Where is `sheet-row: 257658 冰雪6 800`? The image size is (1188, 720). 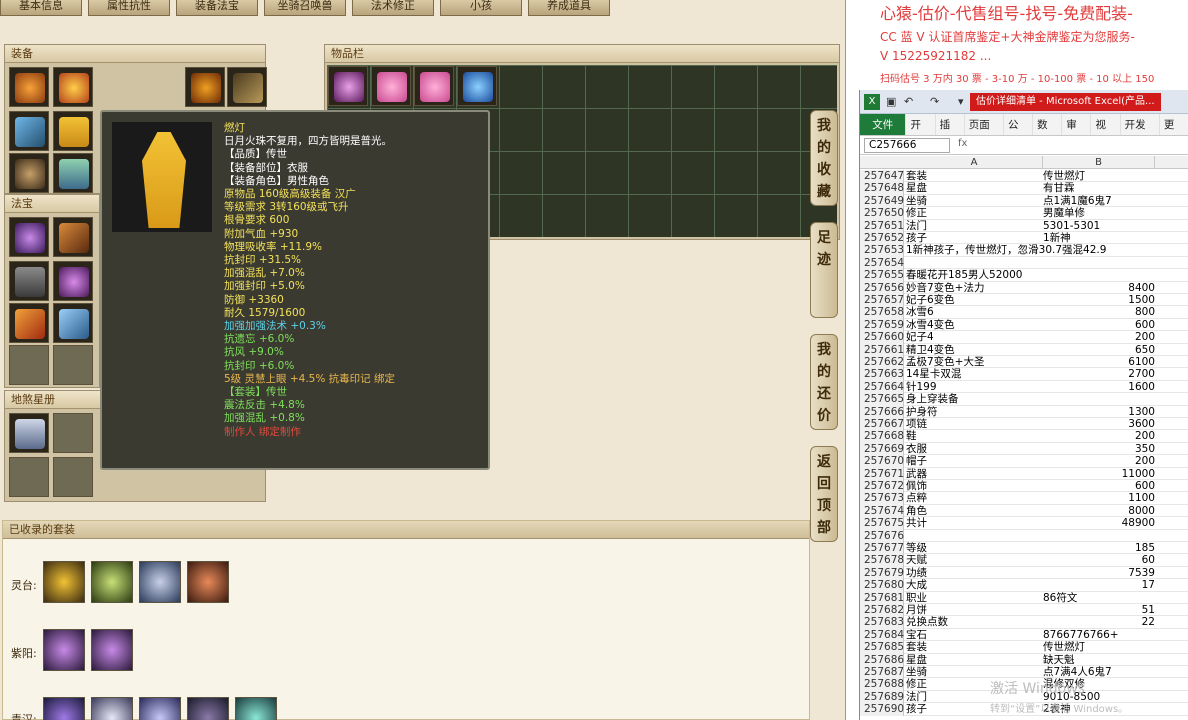 sheet-row: 257658 冰雪6 800 is located at coordinates (1024, 312).